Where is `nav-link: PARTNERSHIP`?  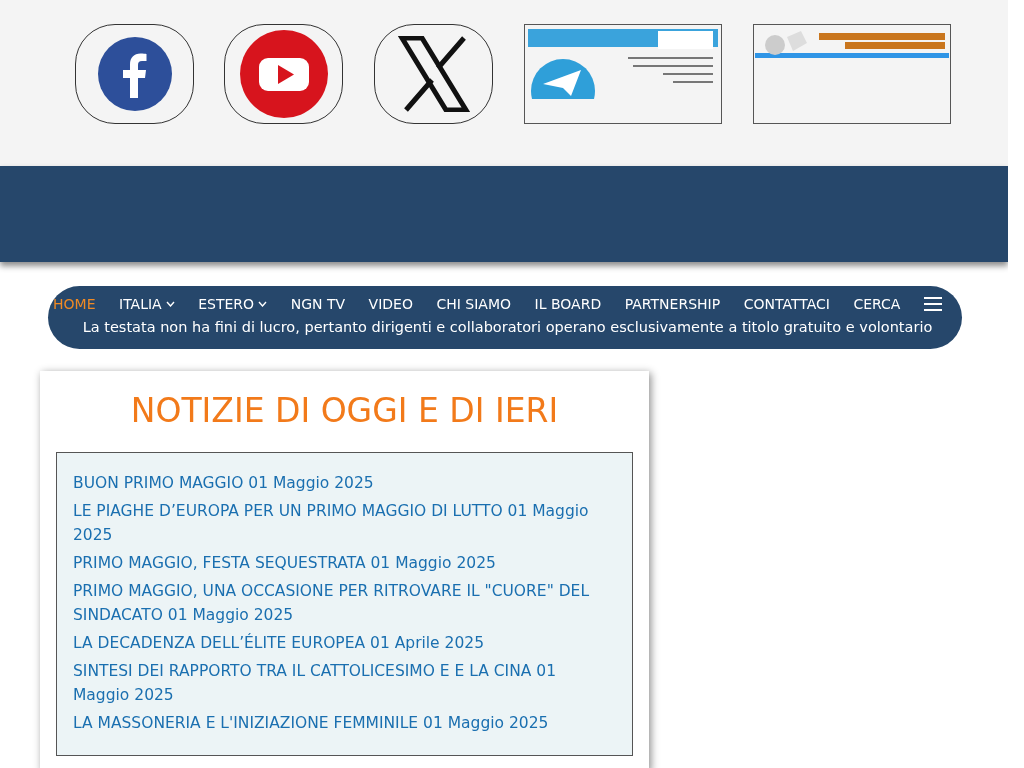
nav-link: PARTNERSHIP is located at coordinates (672, 304).